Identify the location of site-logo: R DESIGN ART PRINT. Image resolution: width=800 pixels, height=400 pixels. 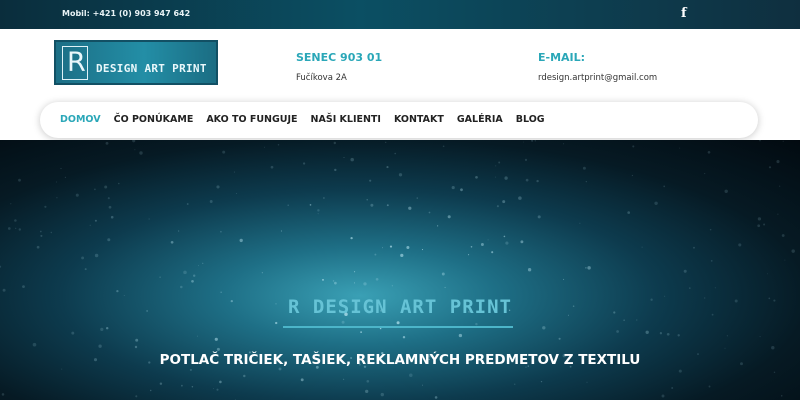
(136, 62).